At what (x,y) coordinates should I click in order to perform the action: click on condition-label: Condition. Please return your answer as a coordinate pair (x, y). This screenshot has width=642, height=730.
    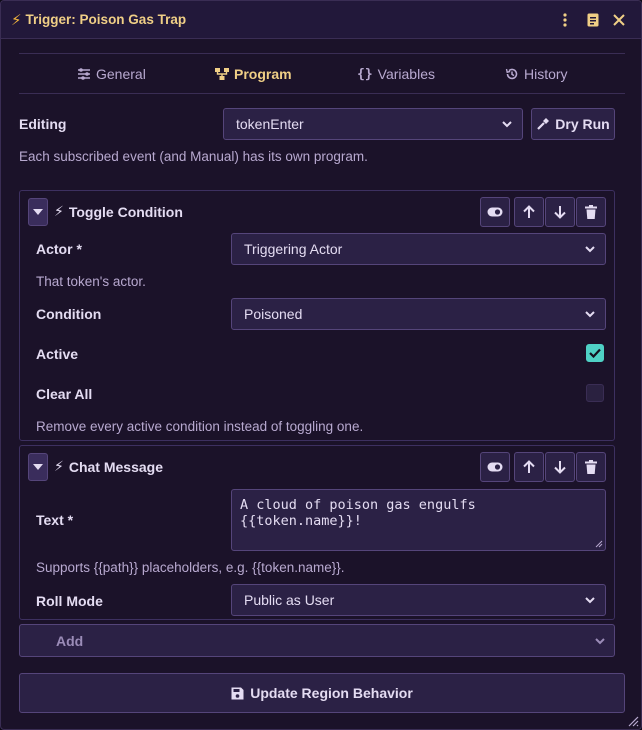
    Looking at the image, I should click on (69, 314).